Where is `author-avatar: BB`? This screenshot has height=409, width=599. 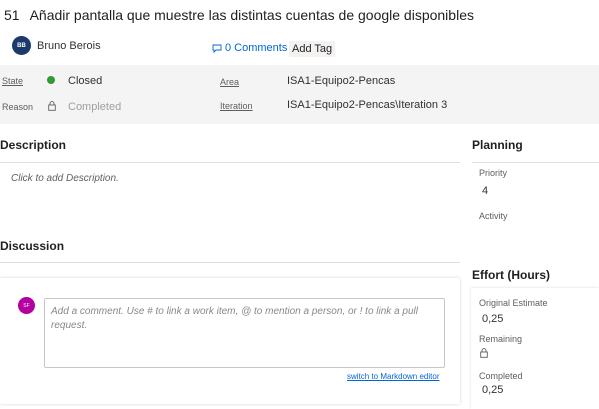
author-avatar: BB is located at coordinates (21, 45).